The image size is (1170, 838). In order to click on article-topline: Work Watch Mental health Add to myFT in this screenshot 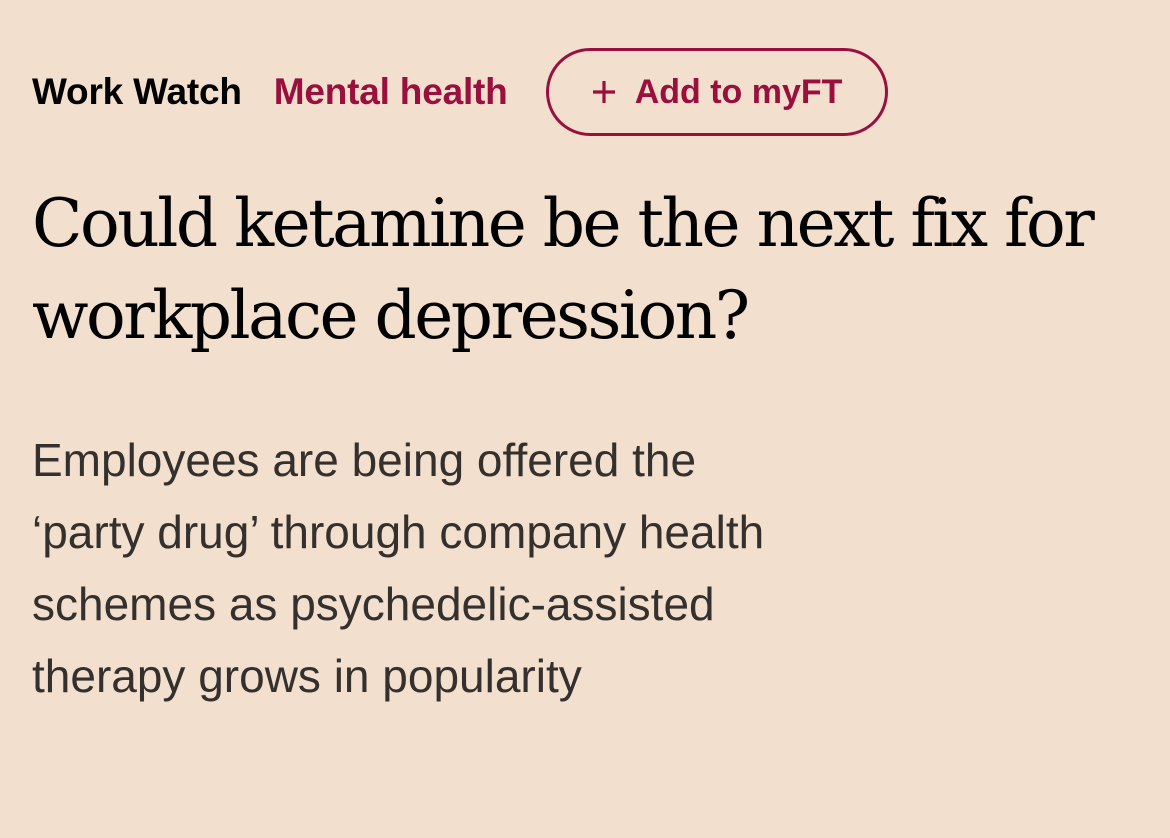, I will do `click(460, 92)`.